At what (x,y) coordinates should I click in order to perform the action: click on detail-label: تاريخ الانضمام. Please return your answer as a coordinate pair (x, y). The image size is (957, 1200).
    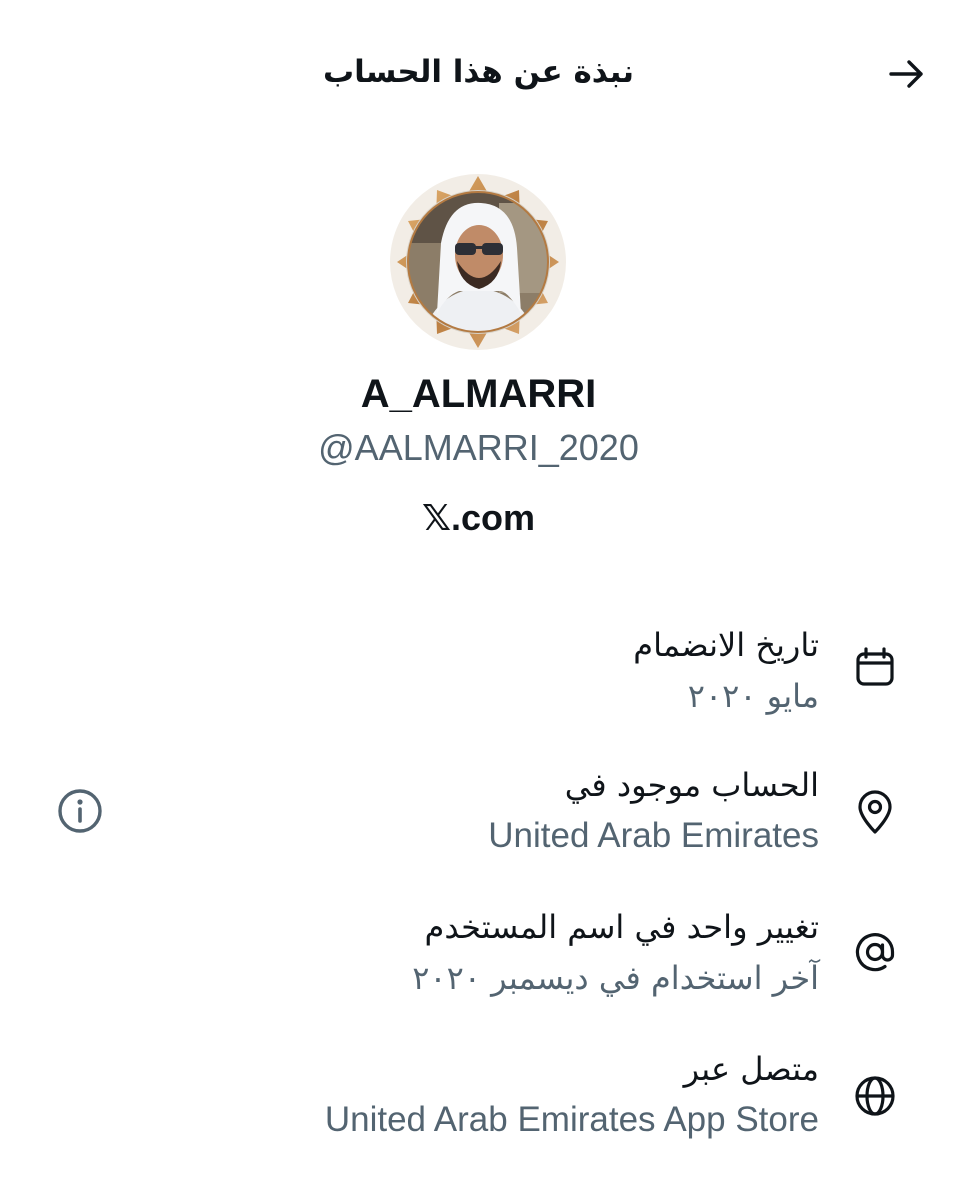
    Looking at the image, I should click on (726, 645).